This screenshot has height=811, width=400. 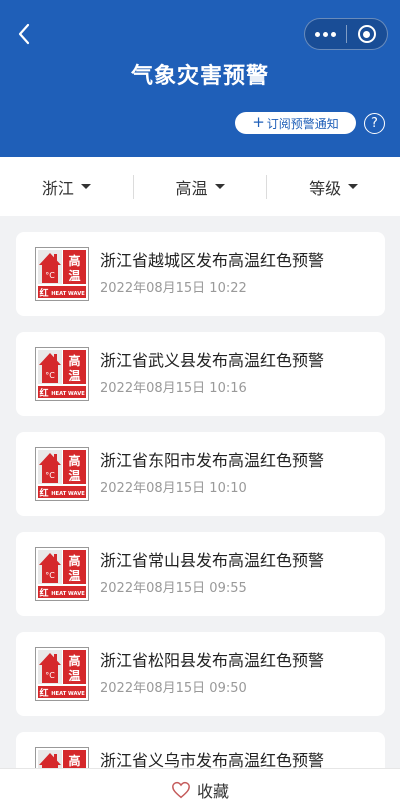 I want to click on more-dots-icon, so click(x=325, y=34).